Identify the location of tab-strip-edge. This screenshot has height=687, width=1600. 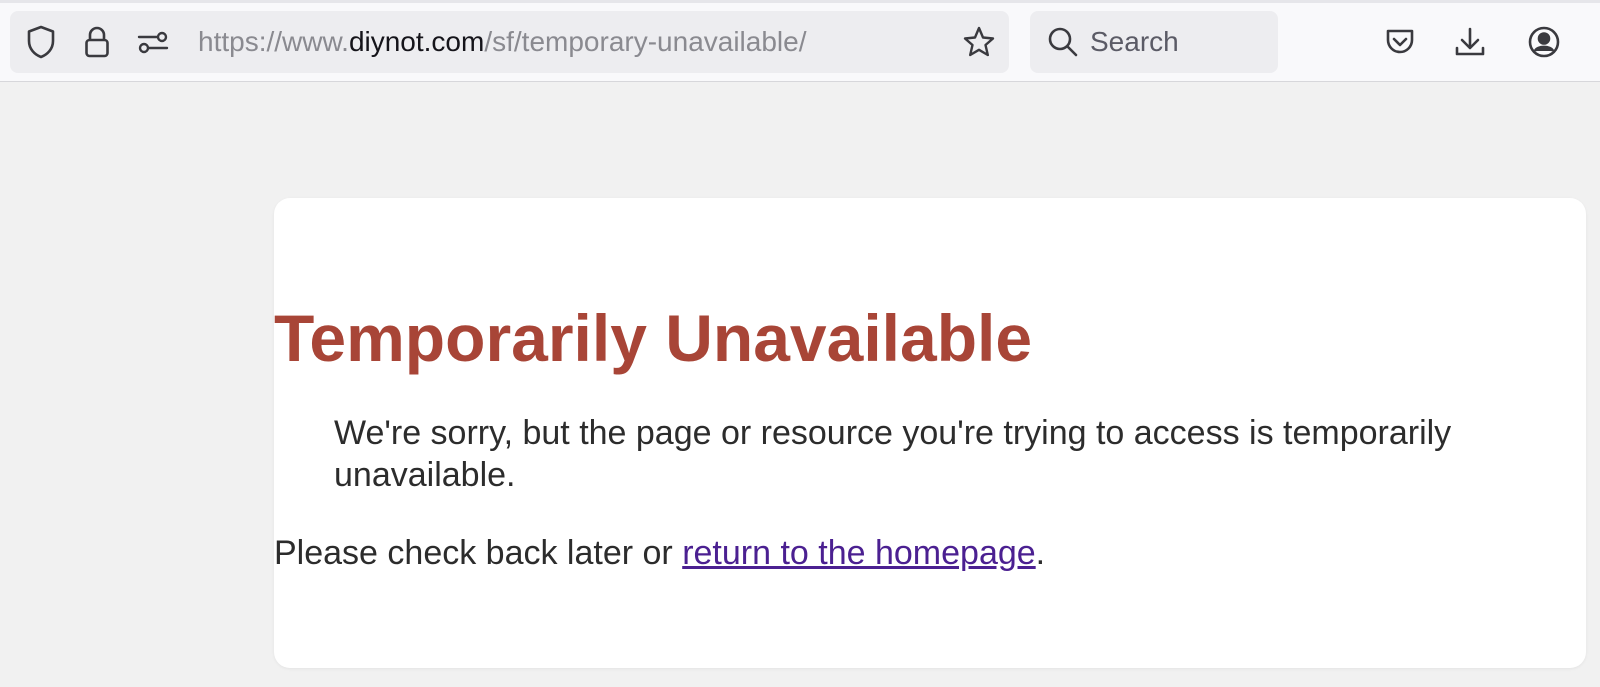
(800, 1).